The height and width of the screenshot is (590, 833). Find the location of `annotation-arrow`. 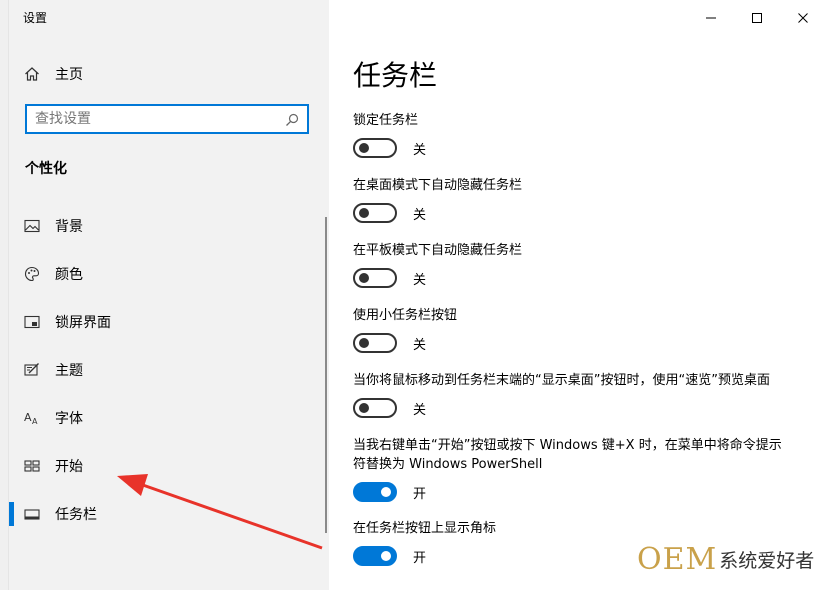

annotation-arrow is located at coordinates (220, 512).